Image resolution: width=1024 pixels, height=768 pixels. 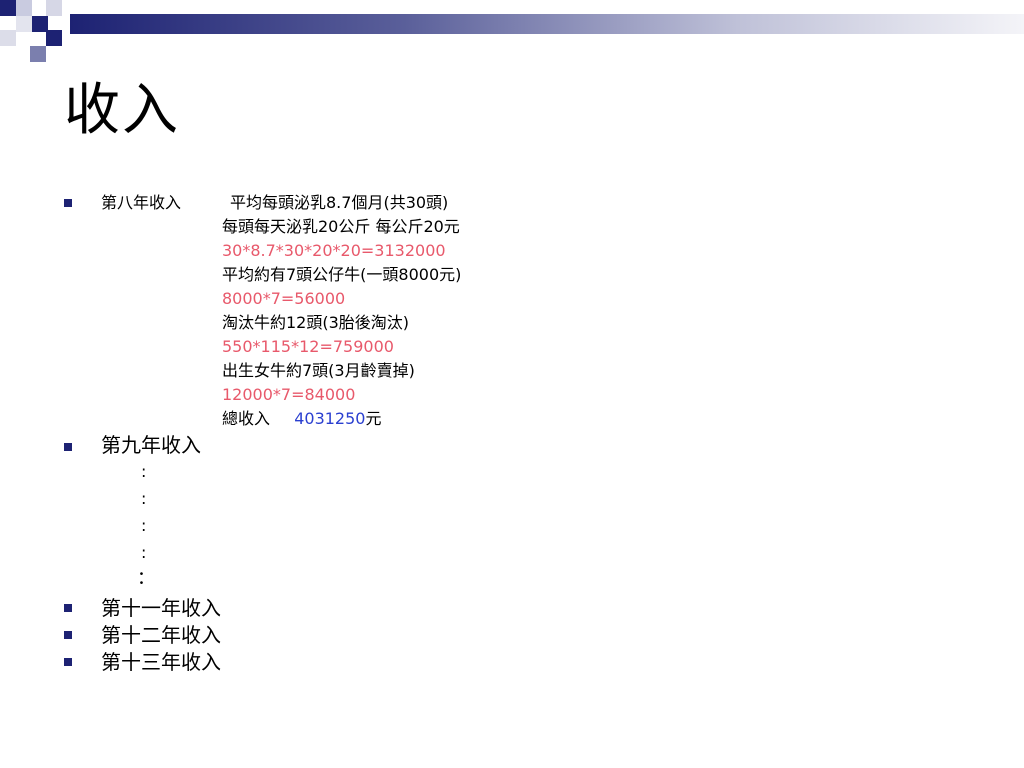 I want to click on year8-line: 平均約有7頭公仔牛(一頭8000元), so click(x=342, y=274).